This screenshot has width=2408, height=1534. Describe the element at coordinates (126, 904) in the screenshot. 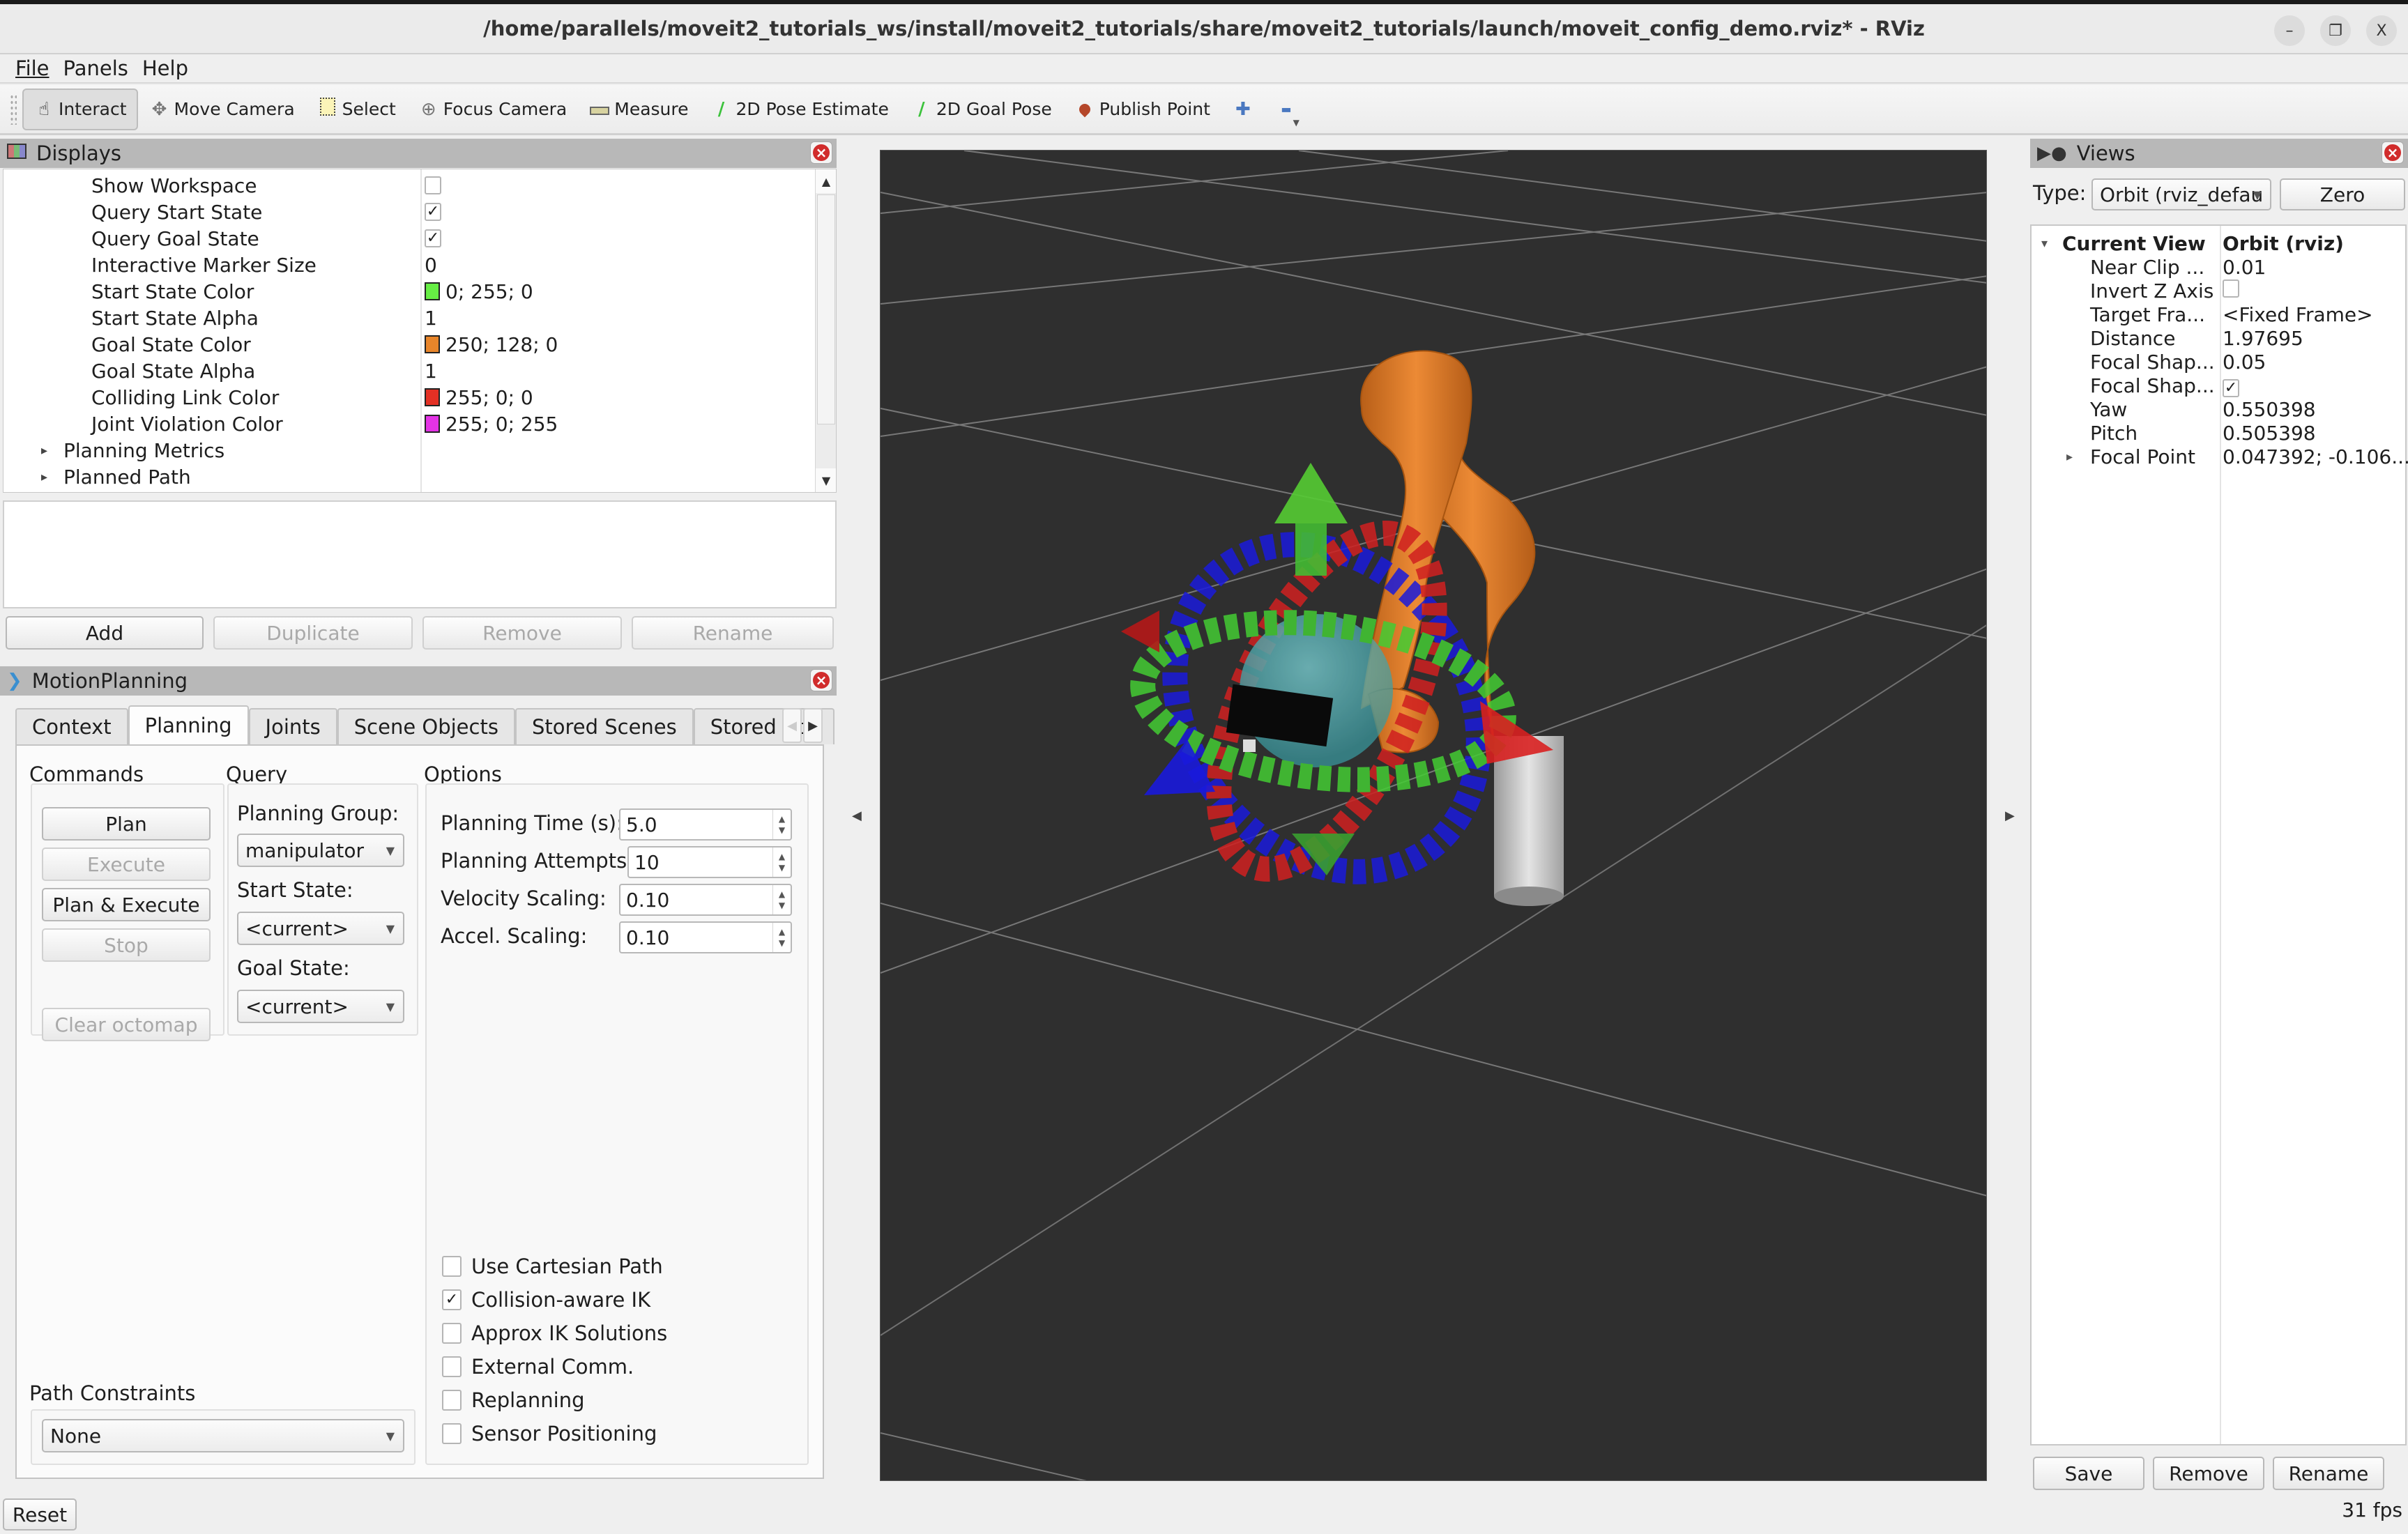

I see `plan-and-execute-button: Plan & Execute` at that location.